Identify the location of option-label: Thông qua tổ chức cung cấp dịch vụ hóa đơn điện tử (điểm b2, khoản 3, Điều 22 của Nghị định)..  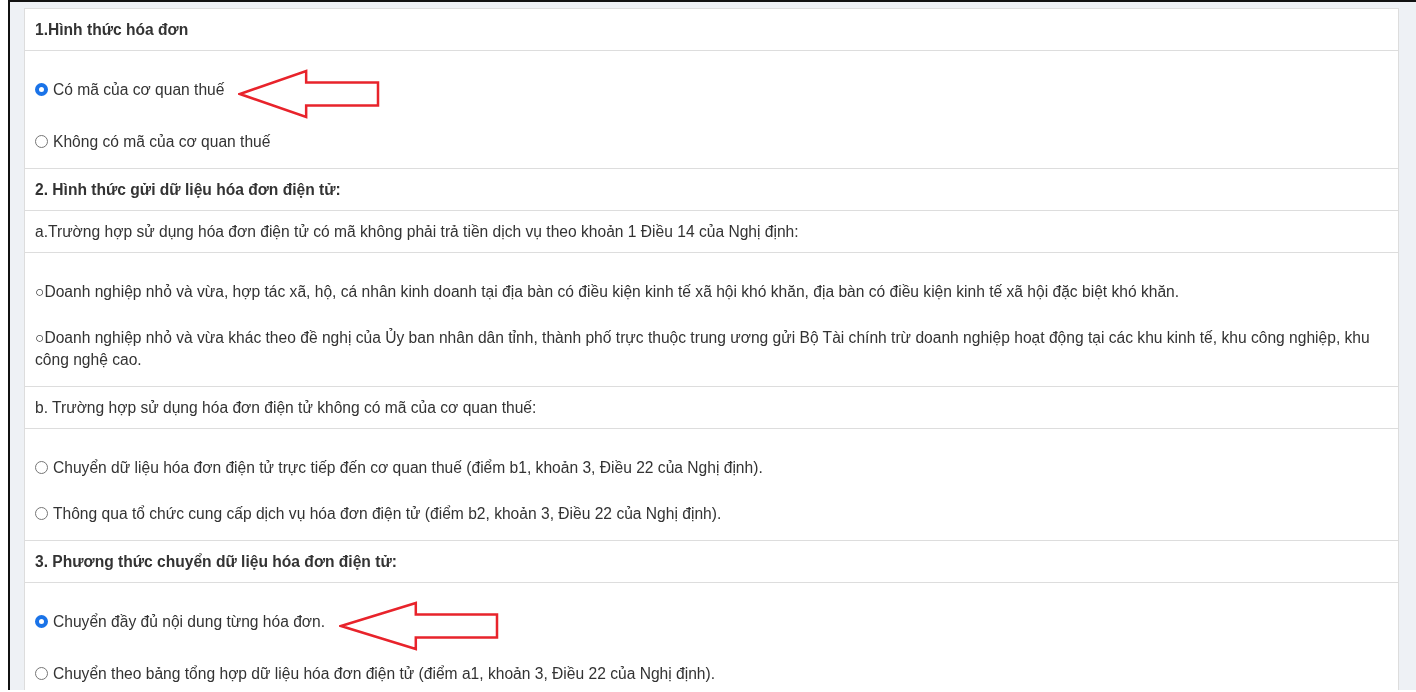
(387, 514).